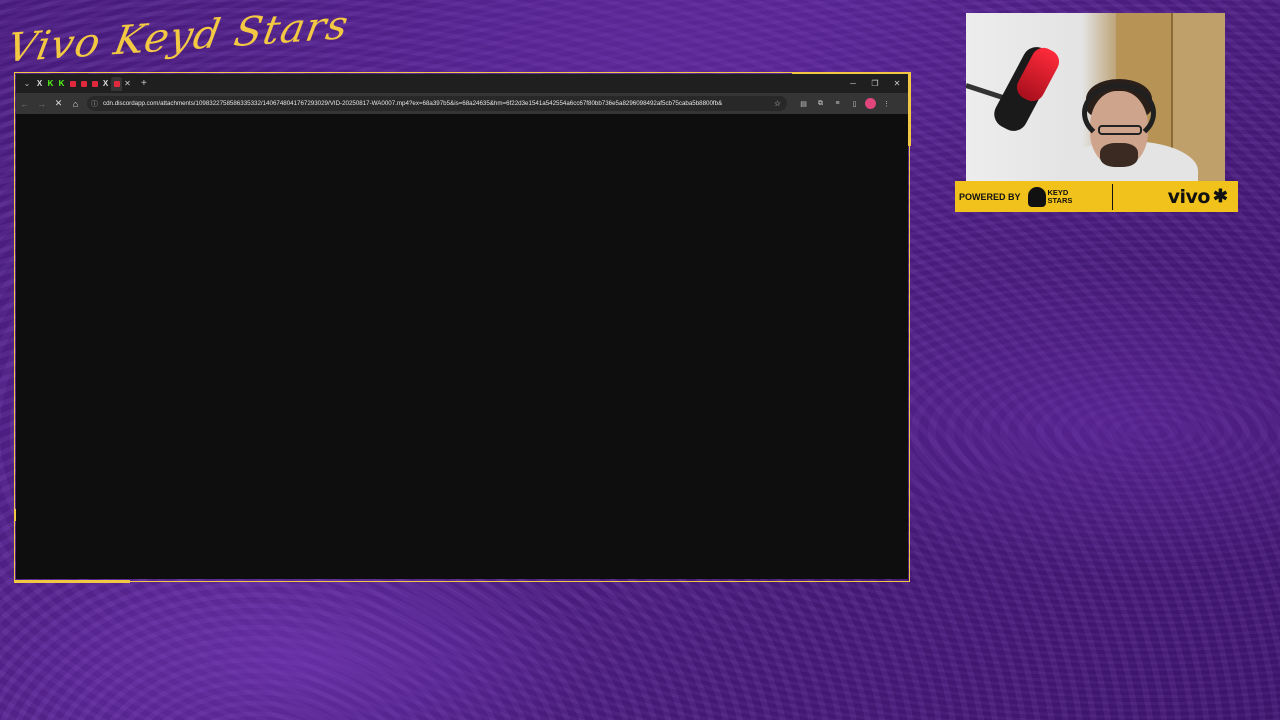 The image size is (1280, 720). What do you see at coordinates (41, 103) in the screenshot?
I see `forward-icon: →` at bounding box center [41, 103].